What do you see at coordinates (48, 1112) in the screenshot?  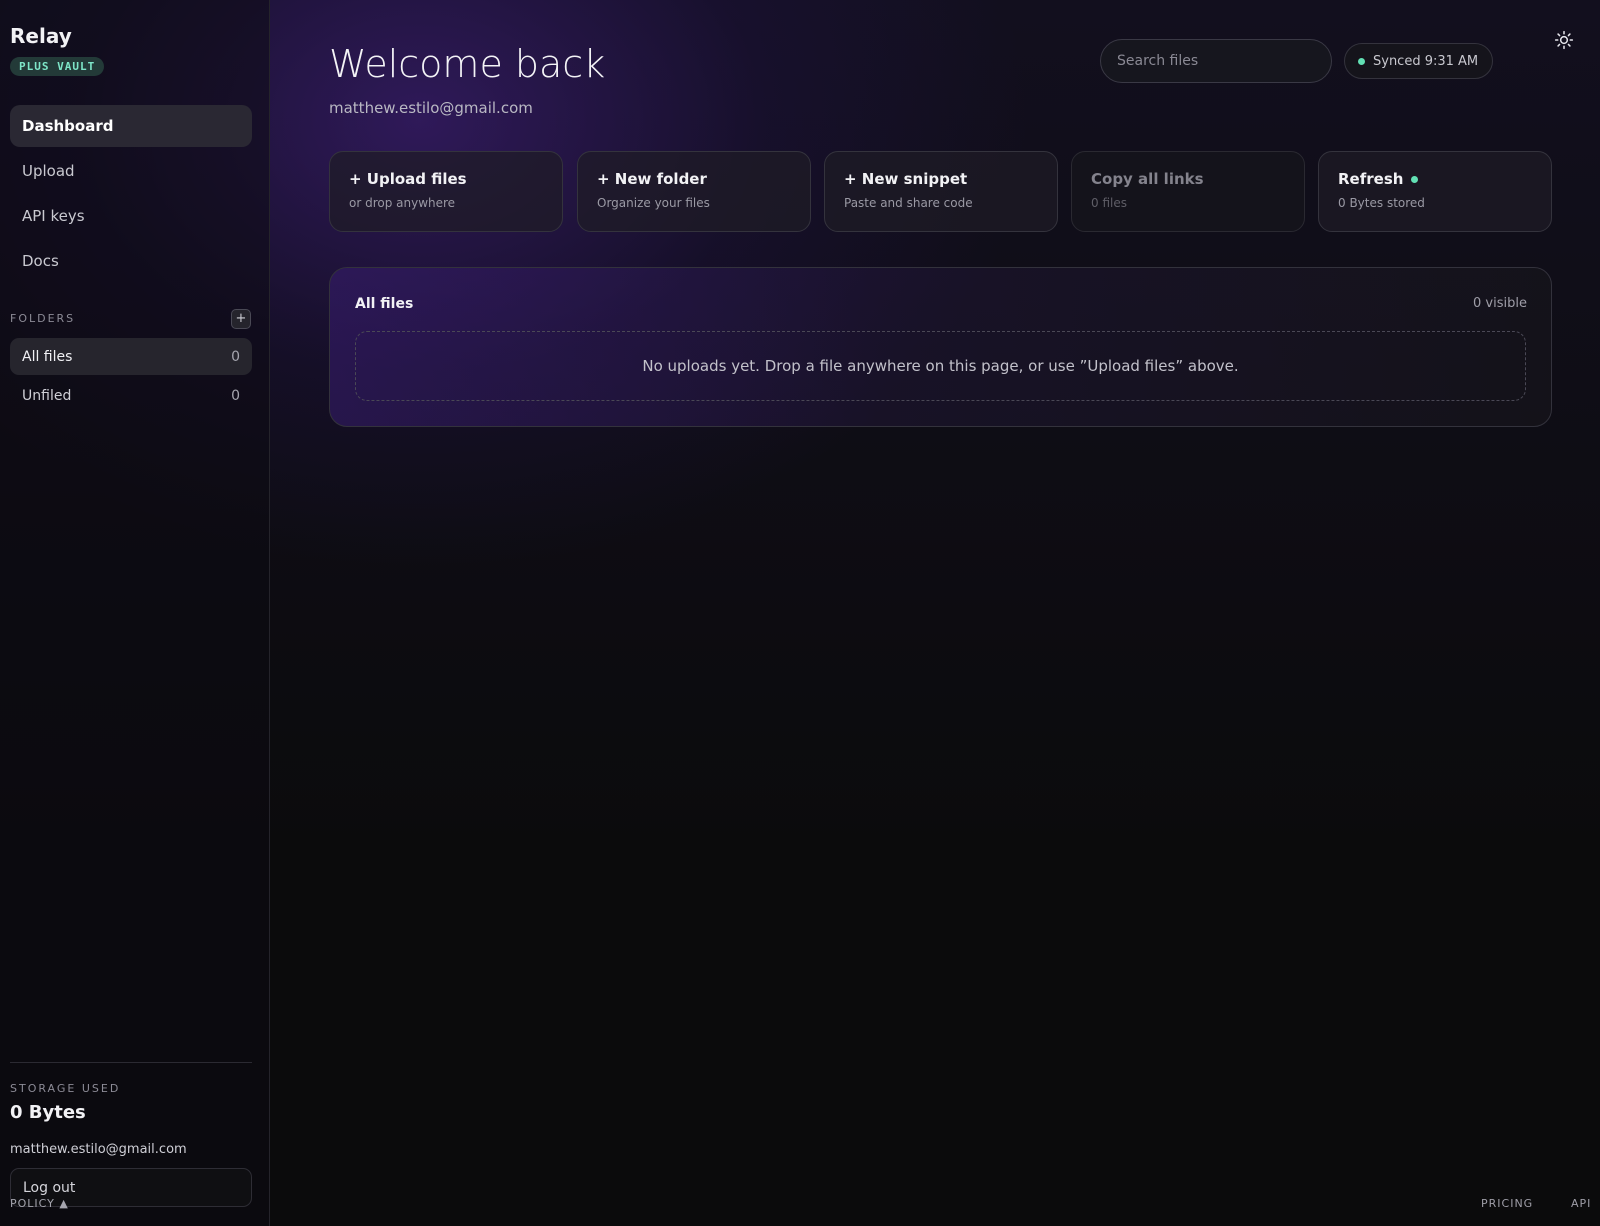 I see `storage-value: 0 Bytes` at bounding box center [48, 1112].